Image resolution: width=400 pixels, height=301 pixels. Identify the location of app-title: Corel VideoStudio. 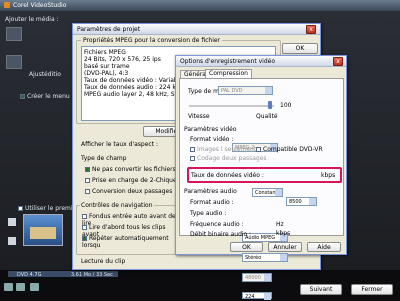
(40, 5).